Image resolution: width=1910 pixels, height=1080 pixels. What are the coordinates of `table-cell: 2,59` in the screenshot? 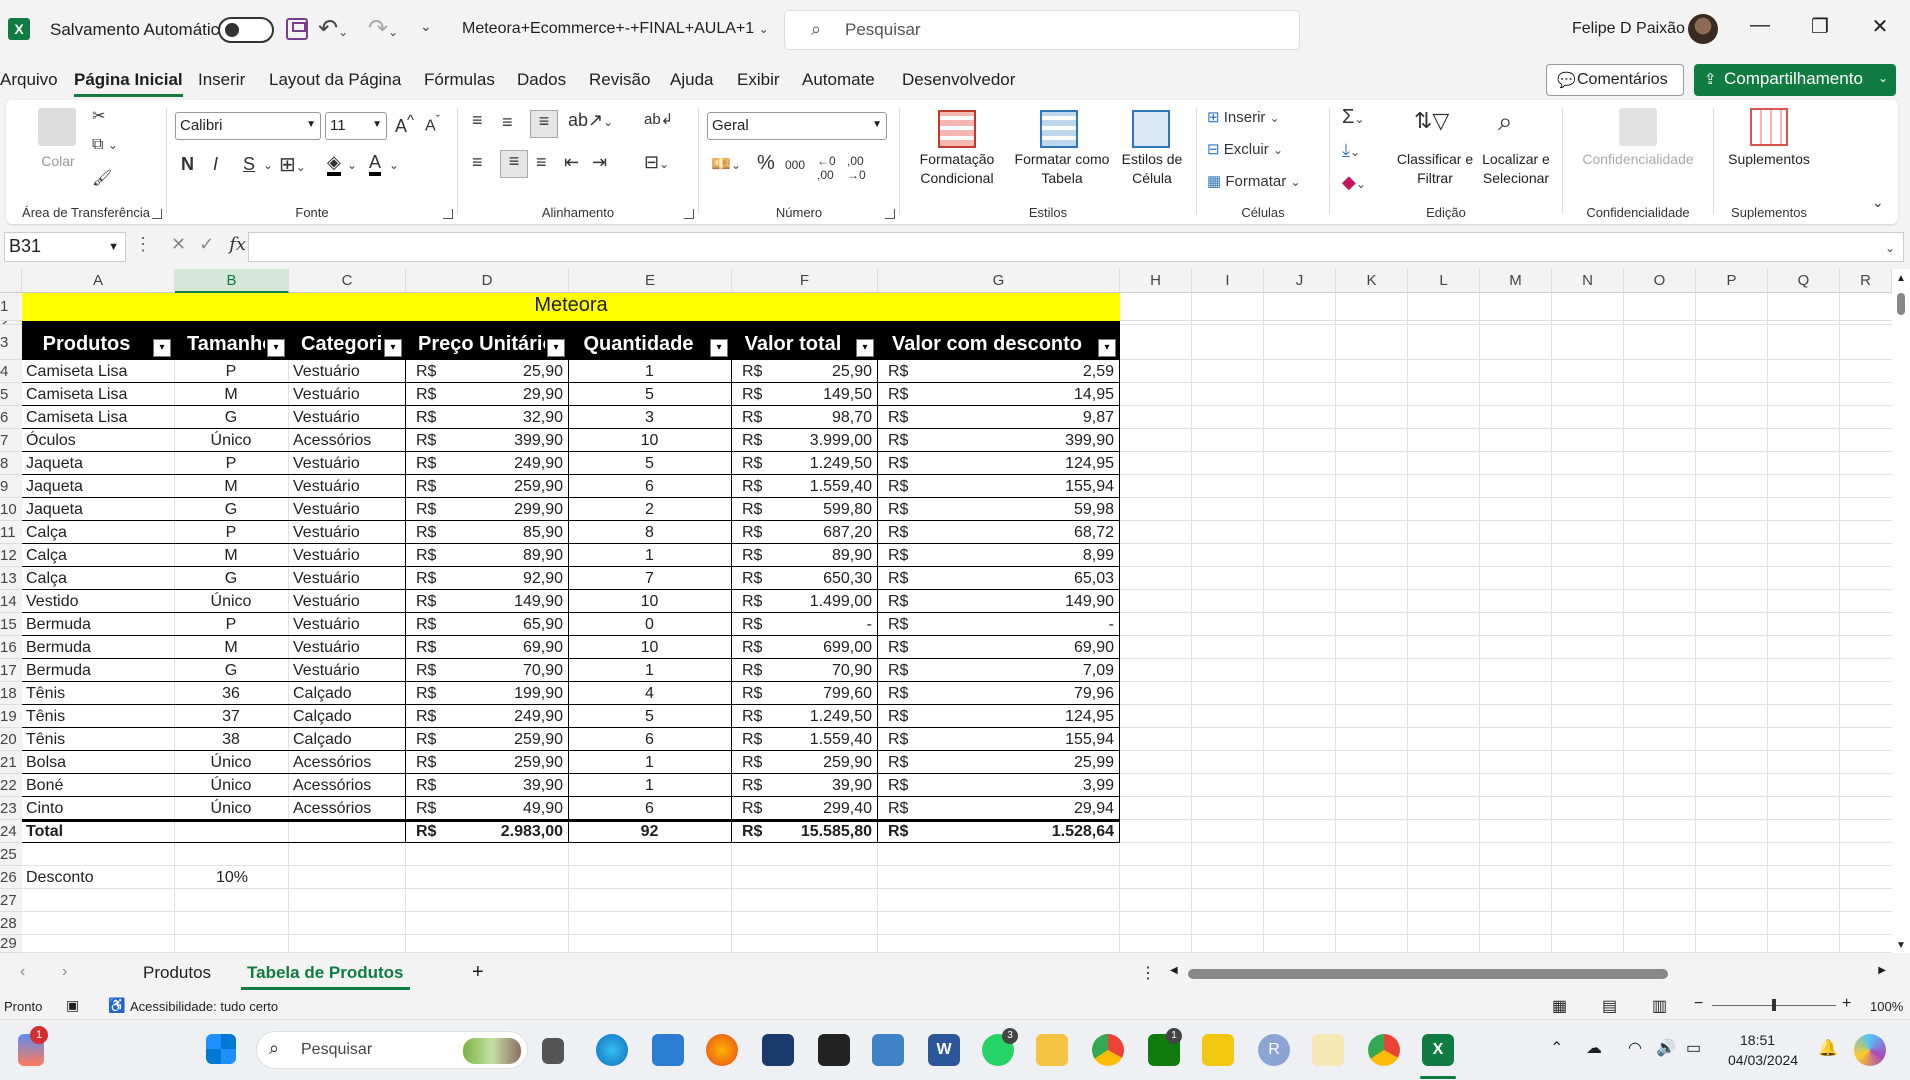 It's located at (998, 371).